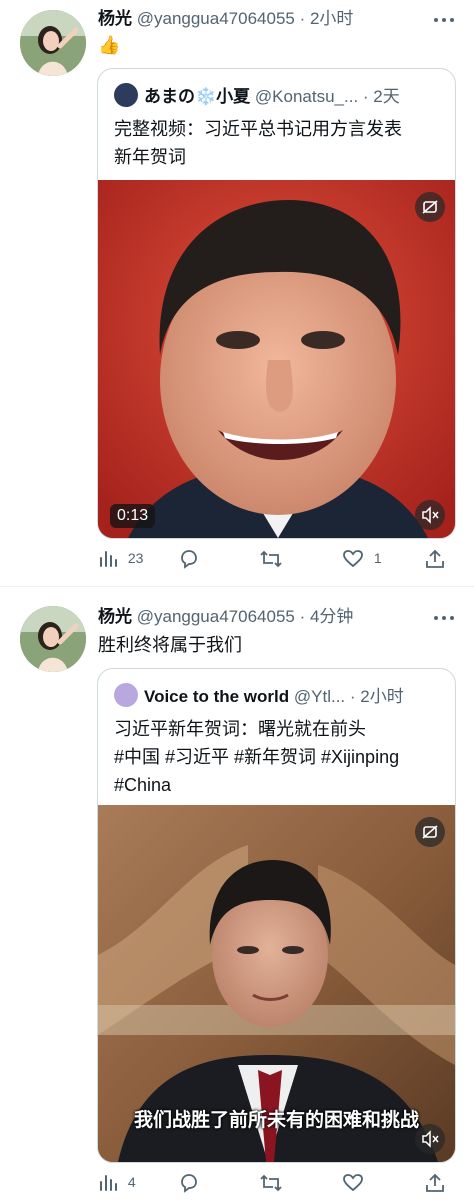 This screenshot has height=1200, width=474. I want to click on tweet-text: 胜利终将属于我们, so click(170, 645).